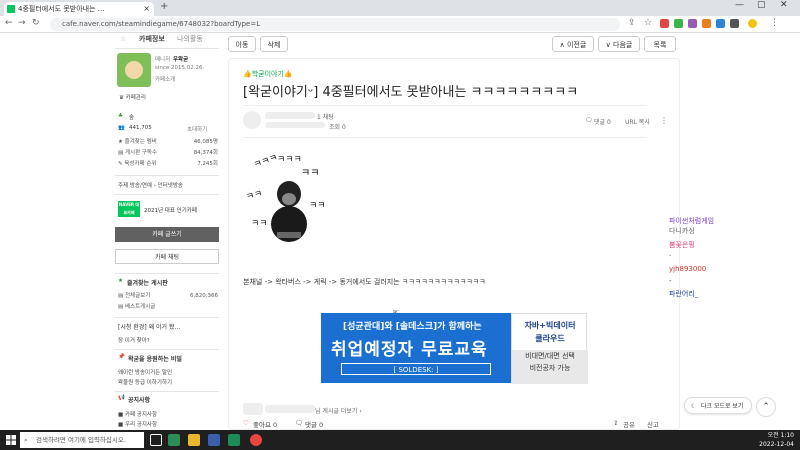 Image resolution: width=800 pixels, height=450 pixels. I want to click on star-icon: ☆, so click(123, 39).